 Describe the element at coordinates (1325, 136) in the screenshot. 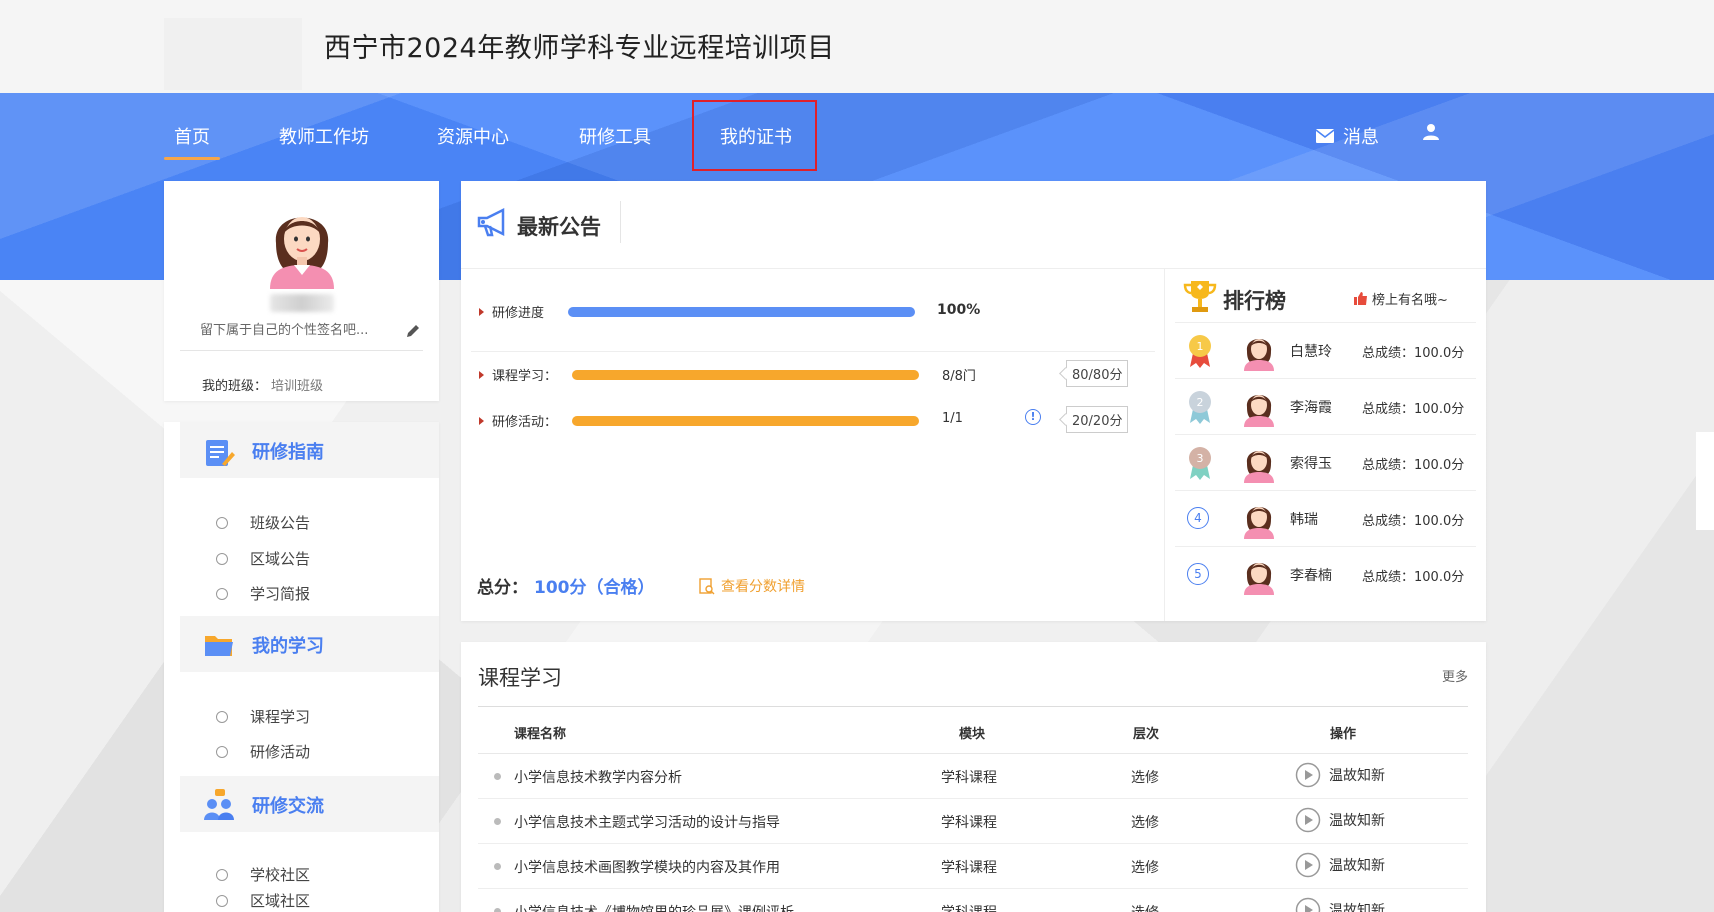

I see `mail-icon` at that location.